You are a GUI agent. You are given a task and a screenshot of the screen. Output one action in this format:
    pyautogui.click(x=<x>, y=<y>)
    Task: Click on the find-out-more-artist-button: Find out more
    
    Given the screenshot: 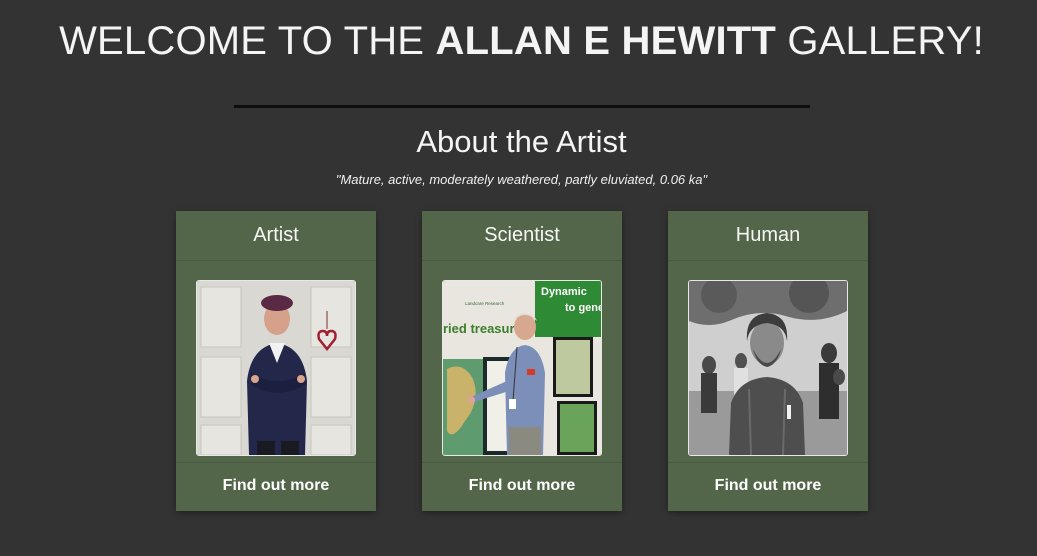 What is the action you would take?
    pyautogui.click(x=276, y=487)
    